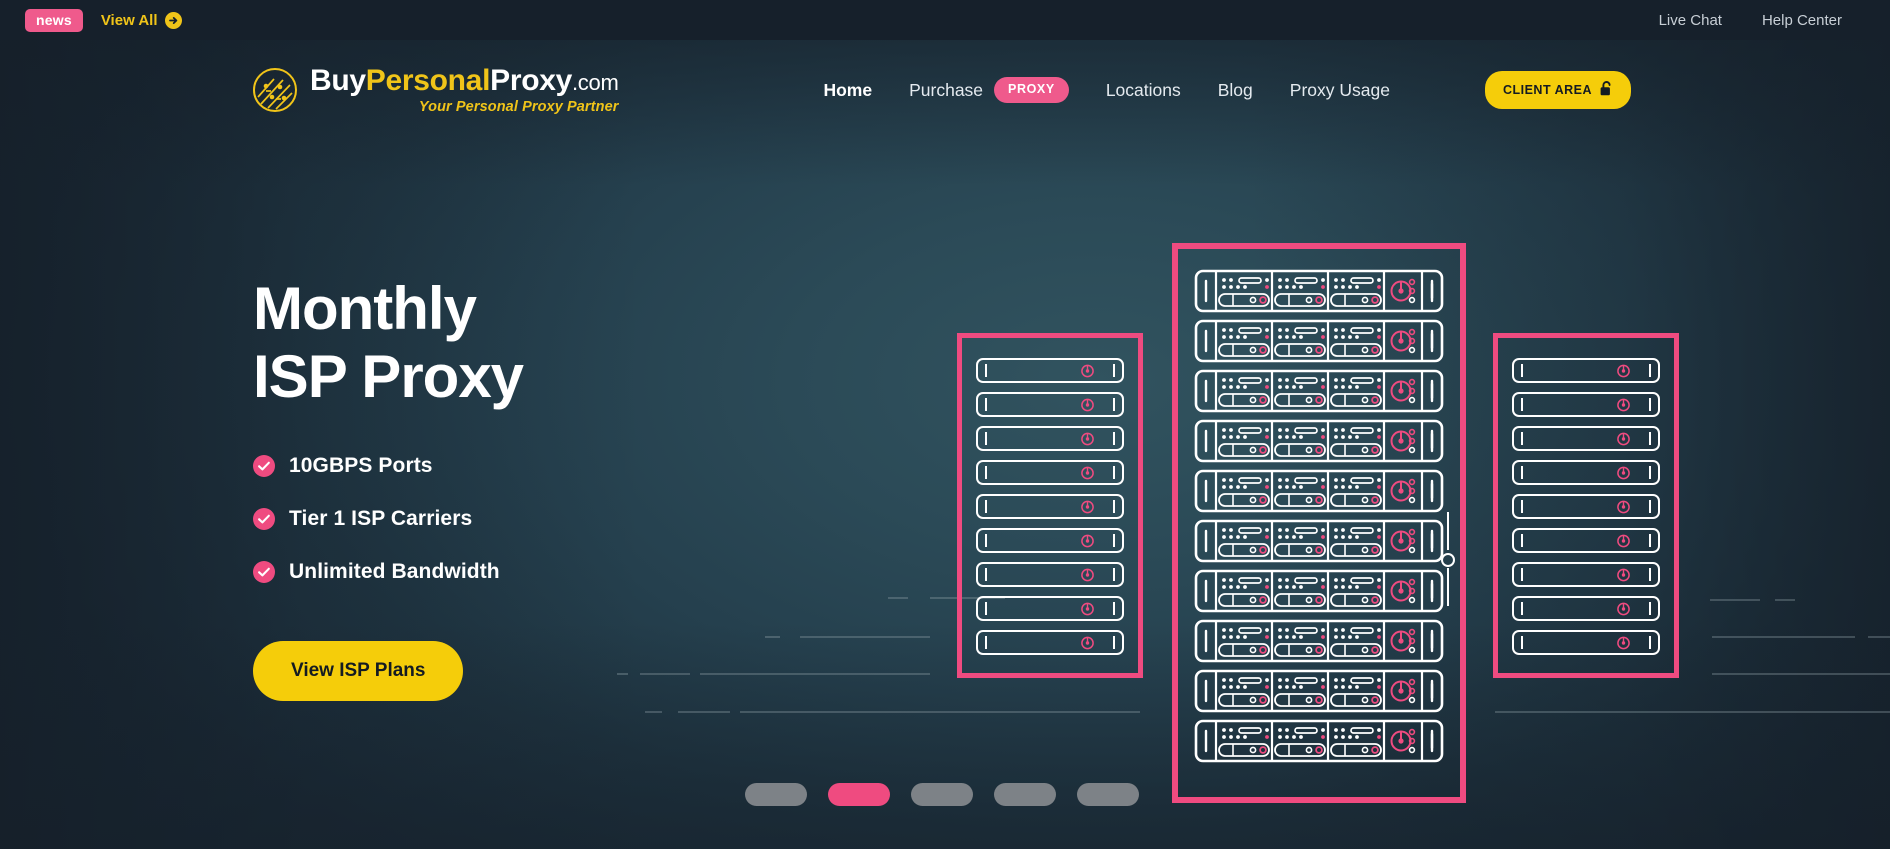 This screenshot has height=849, width=1890. Describe the element at coordinates (54, 20) in the screenshot. I see `news-badge: news` at that location.